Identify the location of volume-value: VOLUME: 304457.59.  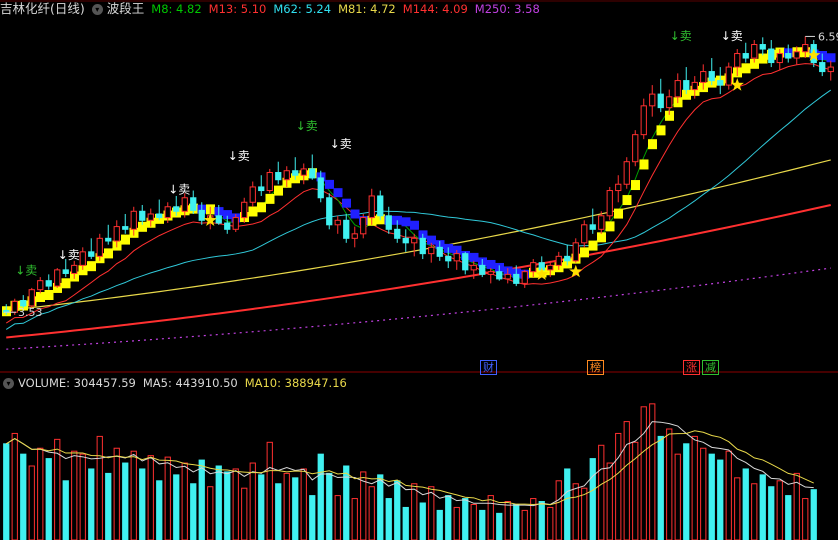
(77, 383).